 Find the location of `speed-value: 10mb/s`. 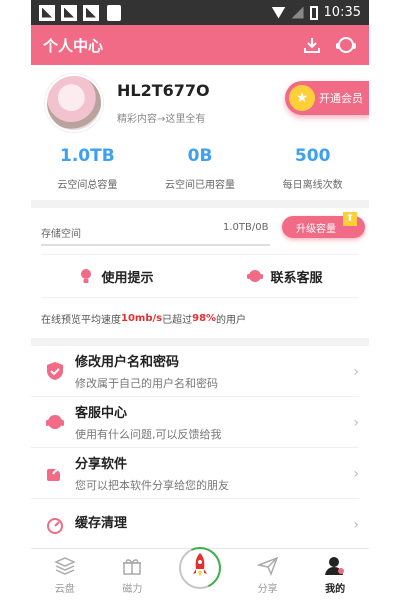

speed-value: 10mb/s is located at coordinates (142, 318).